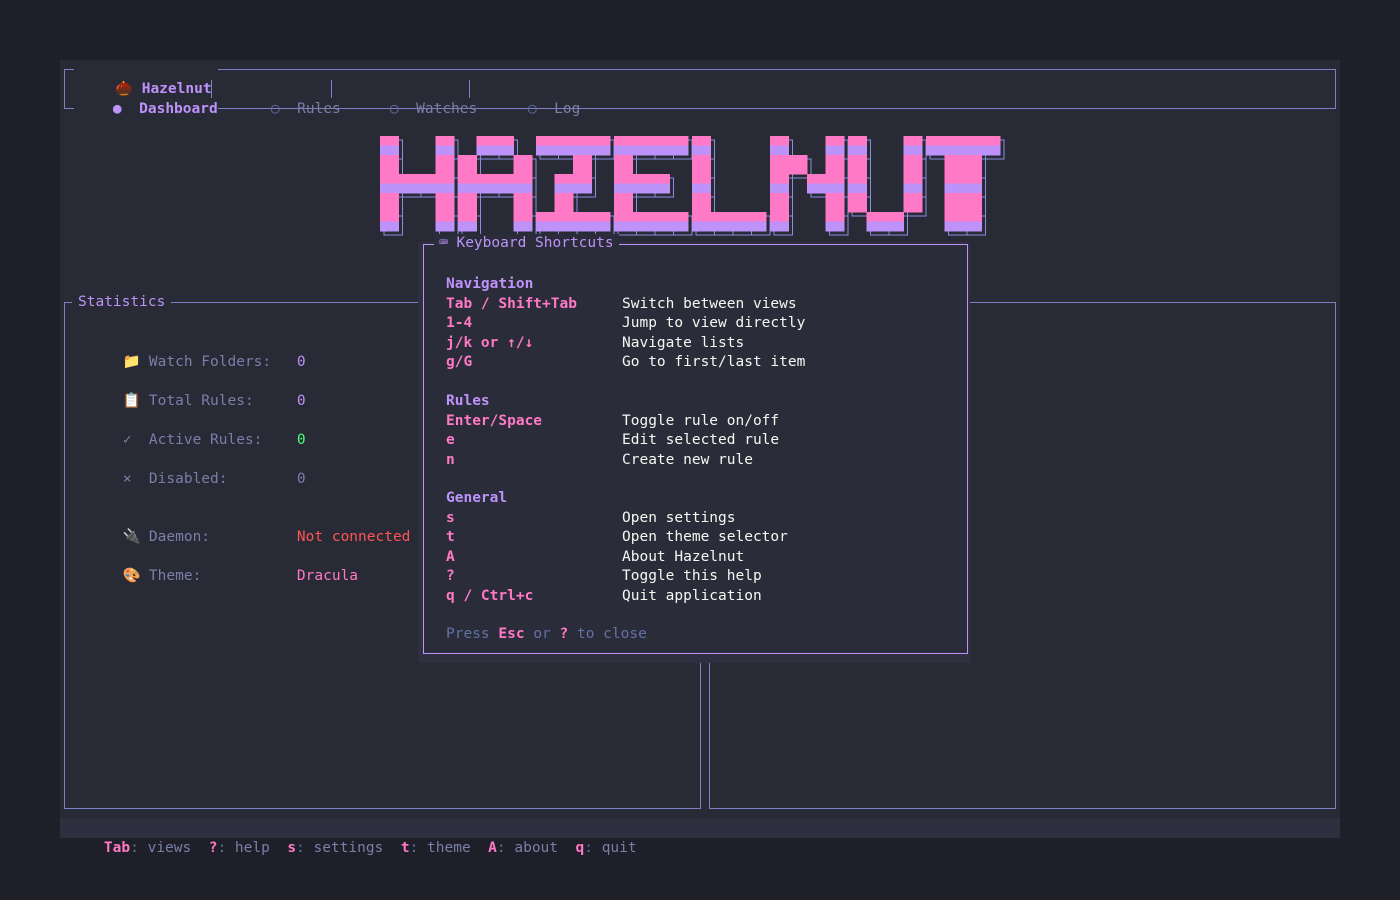 Image resolution: width=1400 pixels, height=900 pixels. I want to click on stat-theme: 🎨 Theme: Dracula, so click(223, 576).